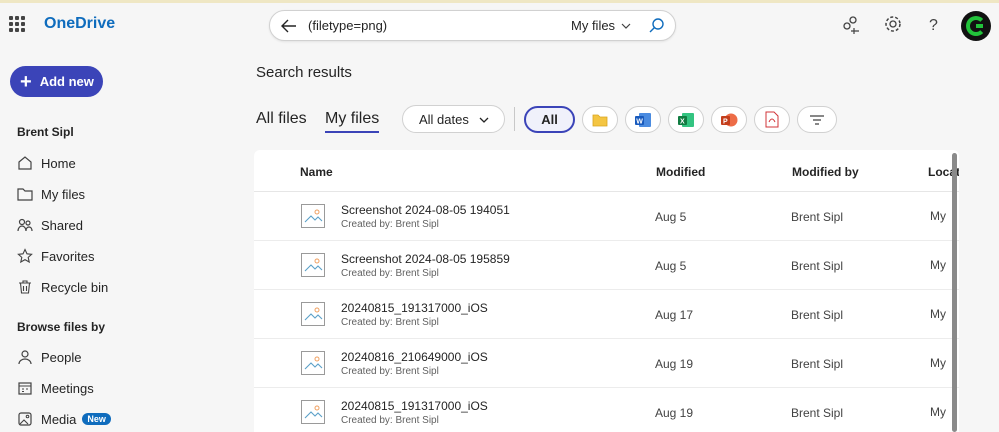 This screenshot has width=999, height=432. What do you see at coordinates (25, 163) in the screenshot?
I see `home-icon` at bounding box center [25, 163].